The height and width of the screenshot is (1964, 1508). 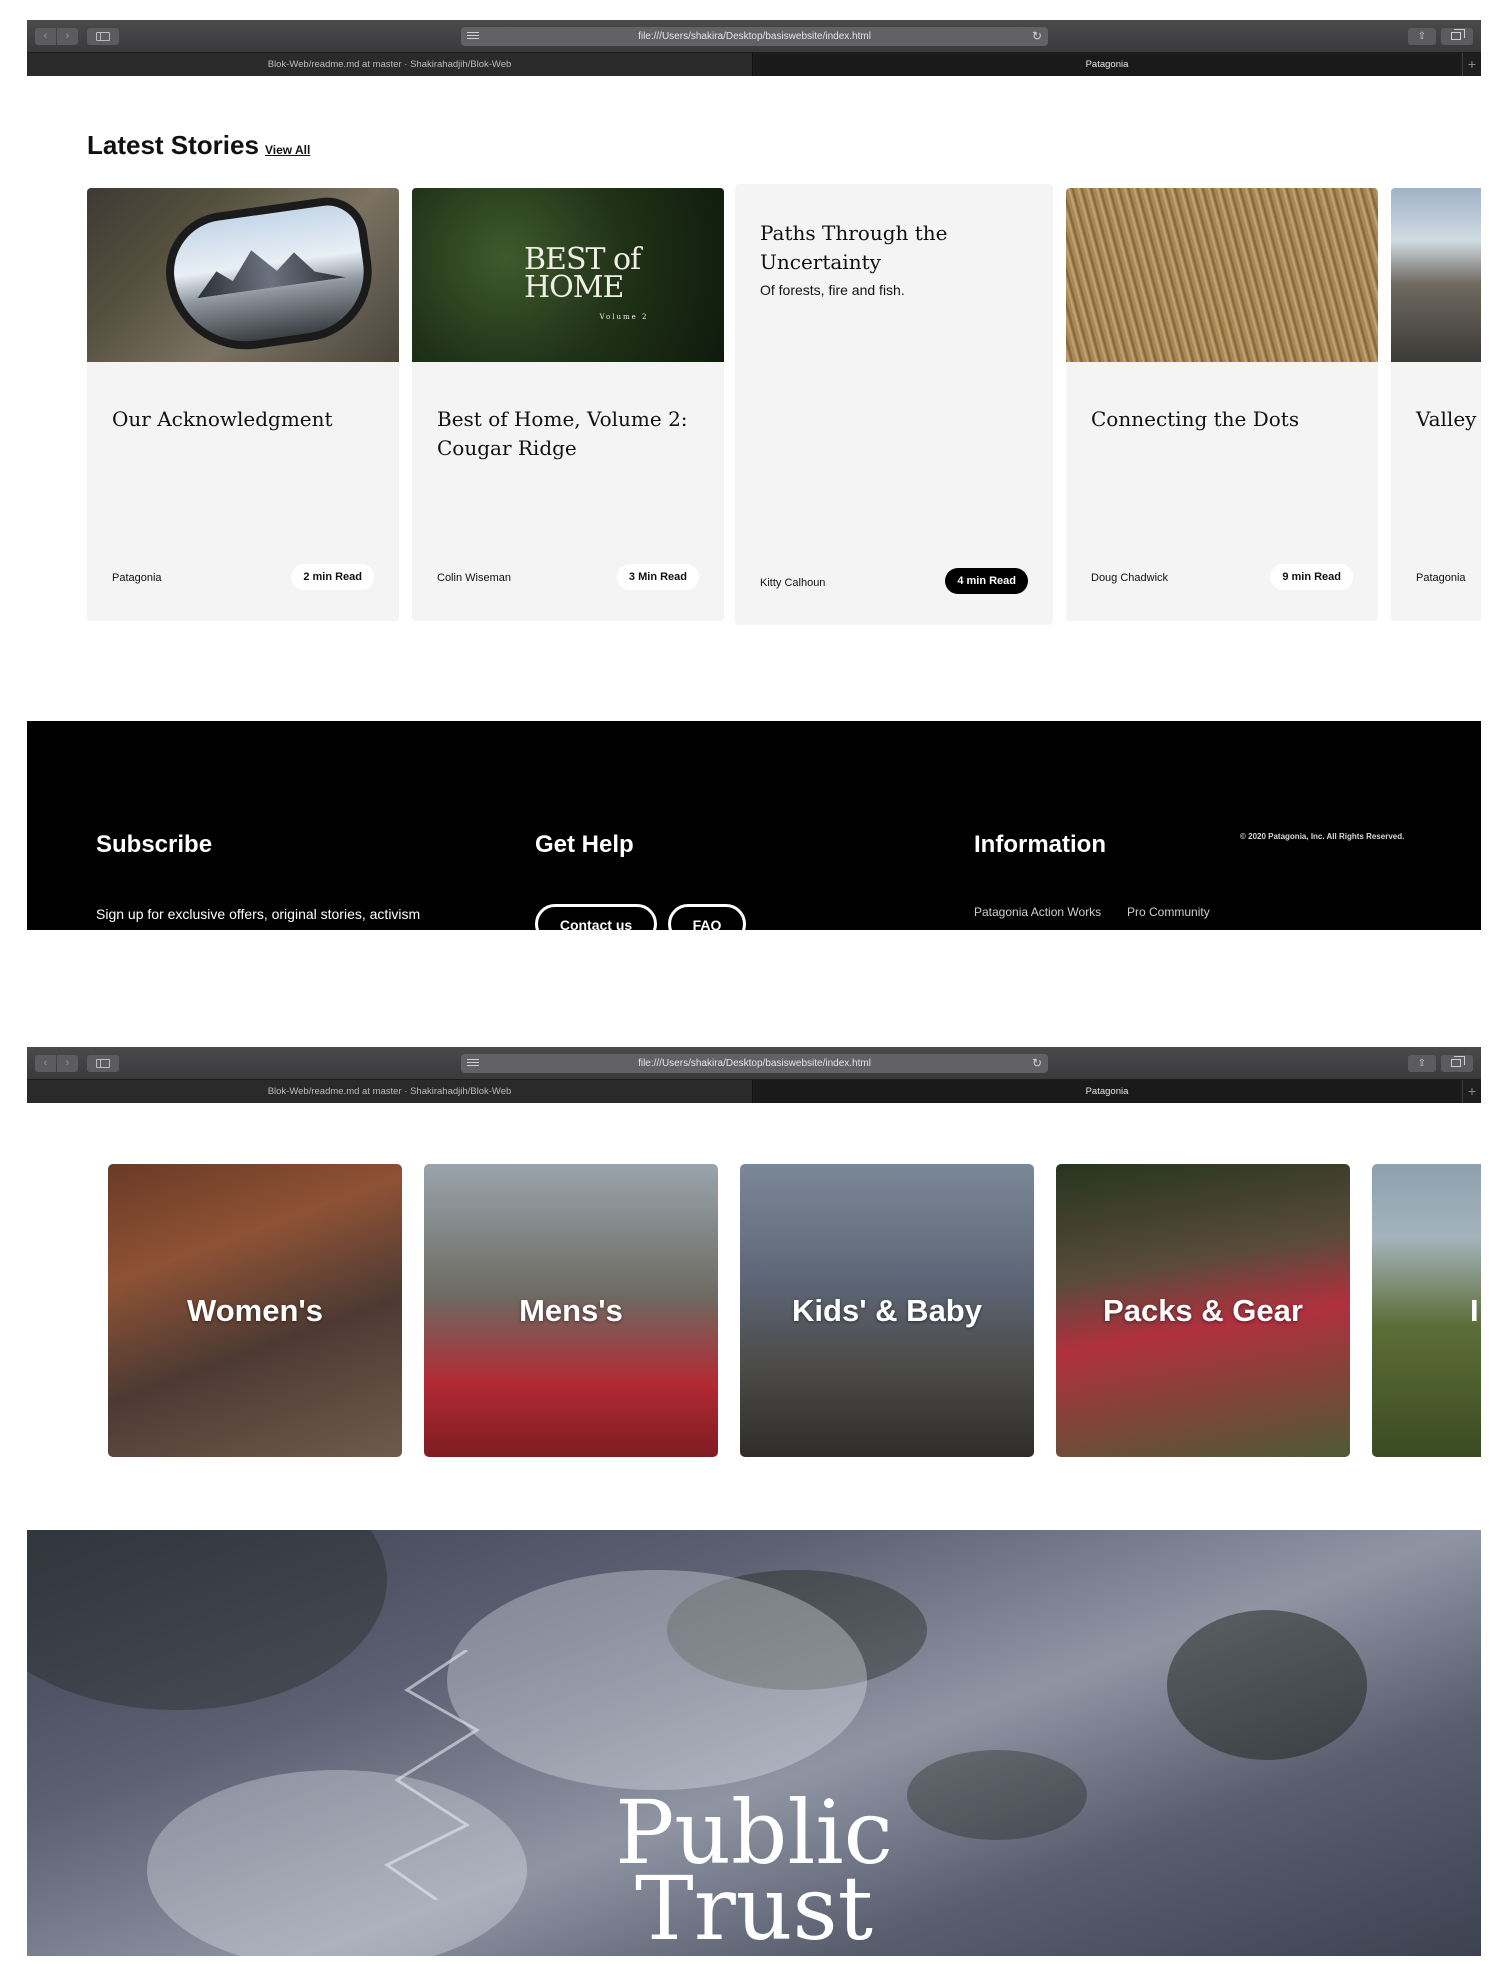 I want to click on stories-header: Latest Stories View All, so click(x=198, y=145).